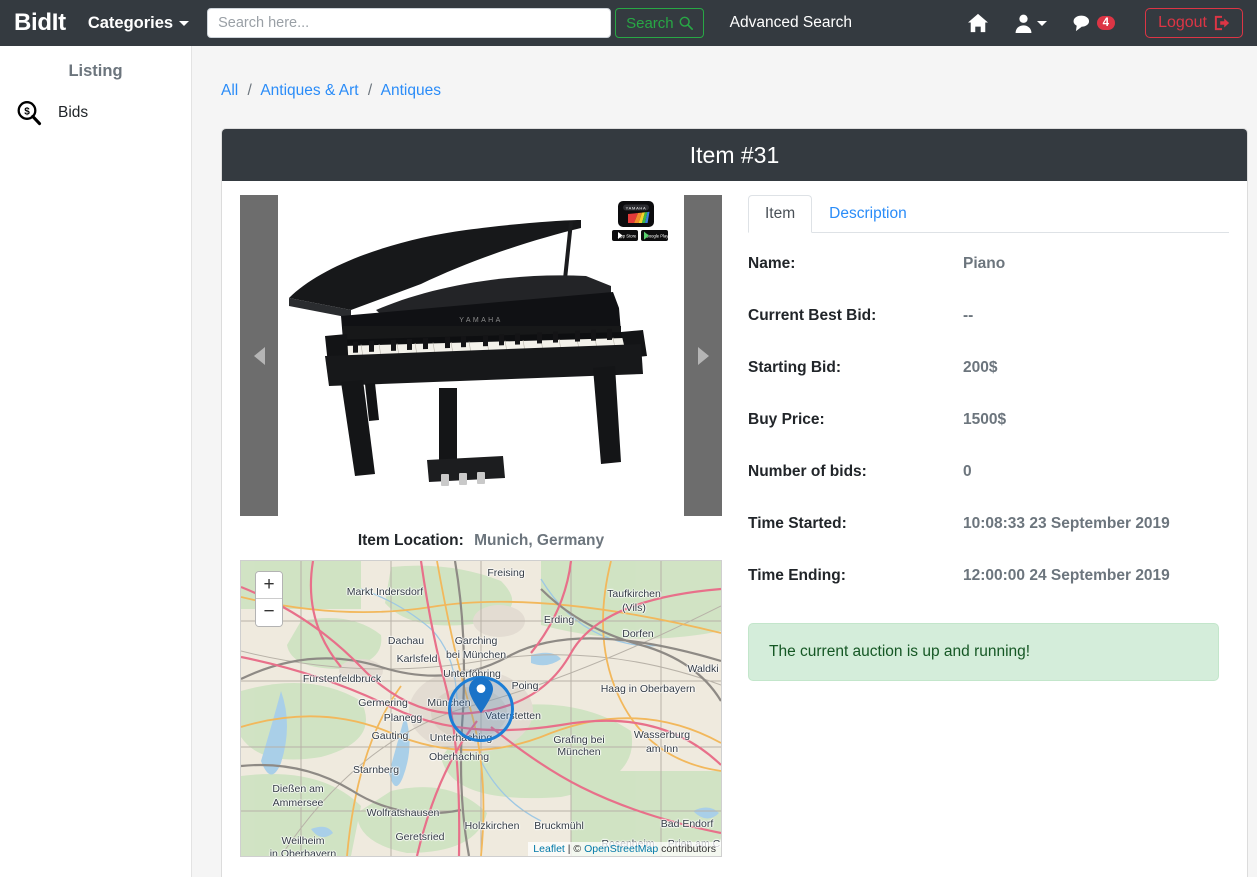 The height and width of the screenshot is (877, 1257). Describe the element at coordinates (1066, 523) in the screenshot. I see `detail-value-time-started: 10:08:33 23 September 2019` at that location.